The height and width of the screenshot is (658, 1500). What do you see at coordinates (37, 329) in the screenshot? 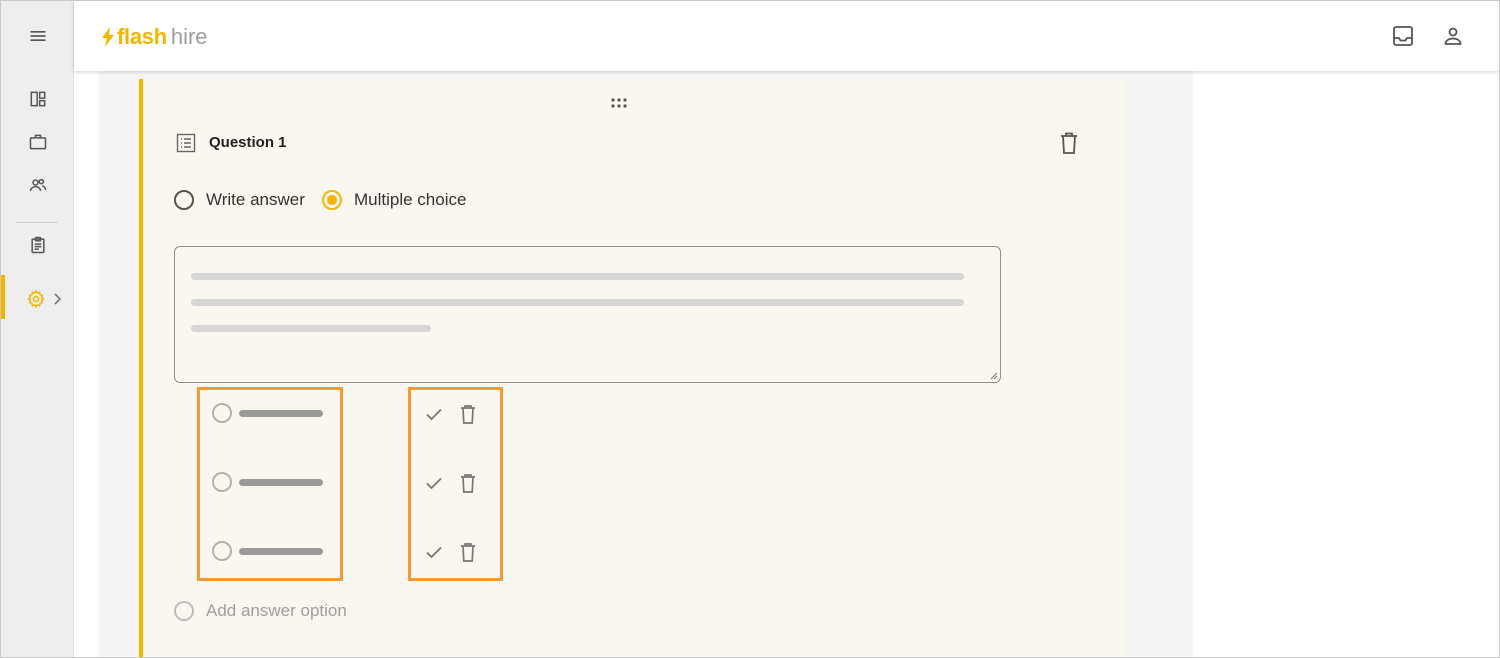
I see `sidebar` at bounding box center [37, 329].